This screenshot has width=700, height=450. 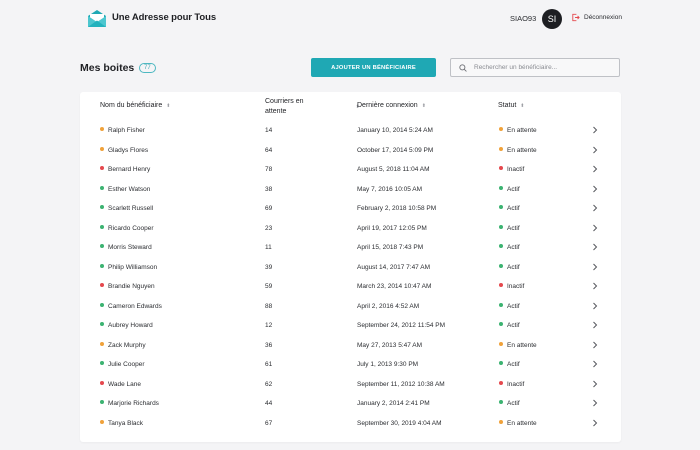 What do you see at coordinates (124, 150) in the screenshot?
I see `beneficiary-name-cell: Gladys Flores` at bounding box center [124, 150].